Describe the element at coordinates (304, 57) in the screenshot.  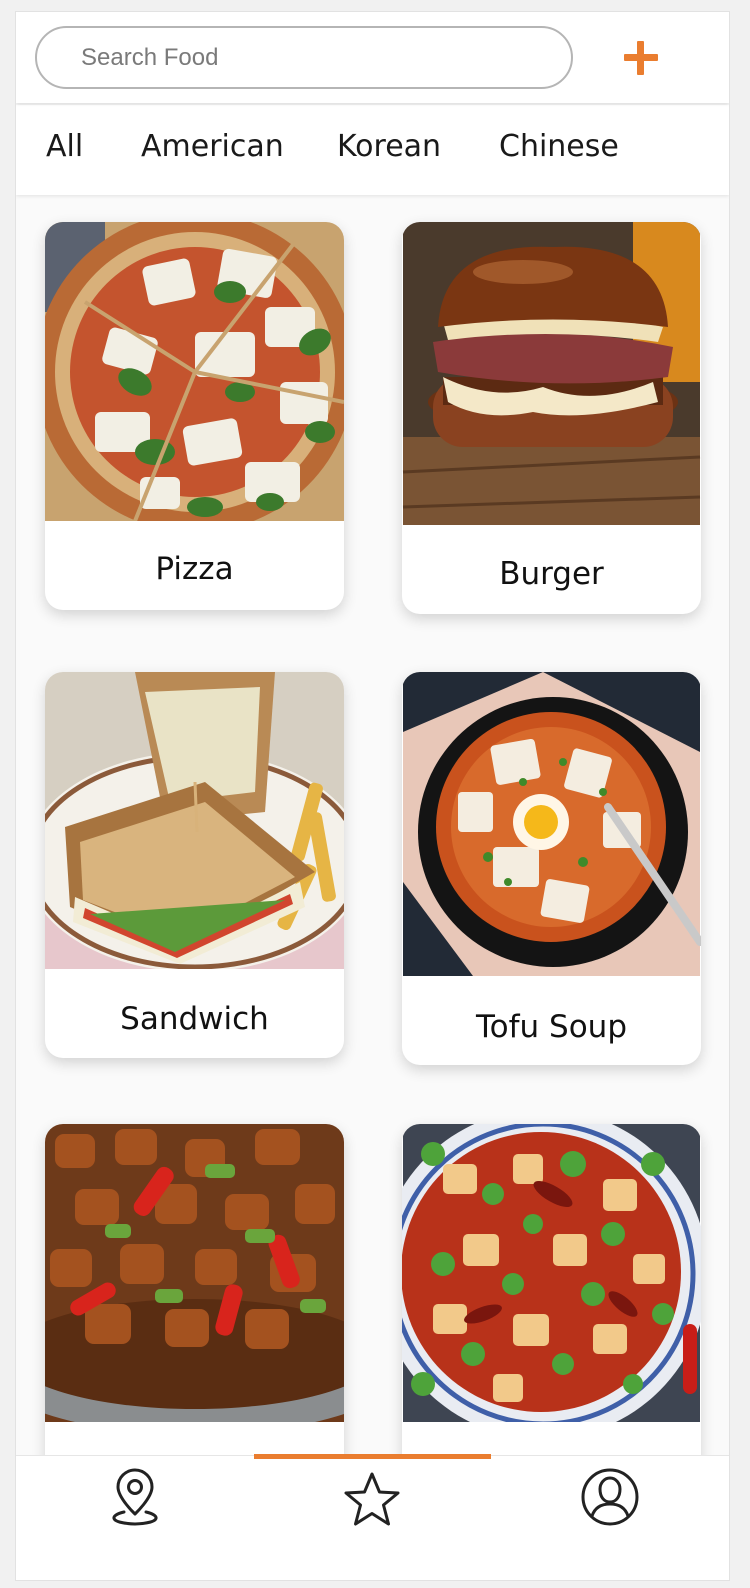
I see `search-input` at that location.